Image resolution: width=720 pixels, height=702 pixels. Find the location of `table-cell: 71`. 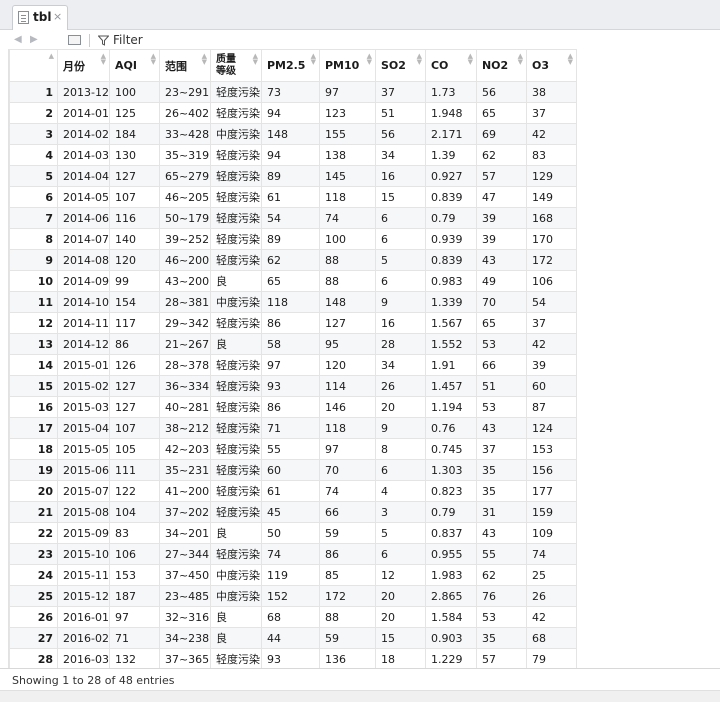

table-cell: 71 is located at coordinates (134, 638).